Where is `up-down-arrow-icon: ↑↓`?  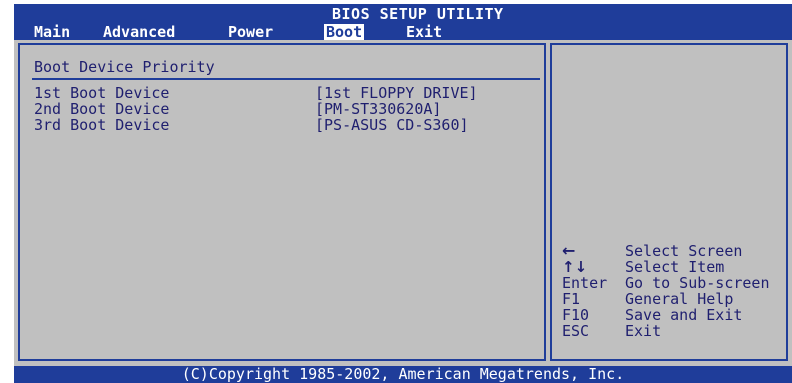
up-down-arrow-icon: ↑↓ is located at coordinates (575, 267).